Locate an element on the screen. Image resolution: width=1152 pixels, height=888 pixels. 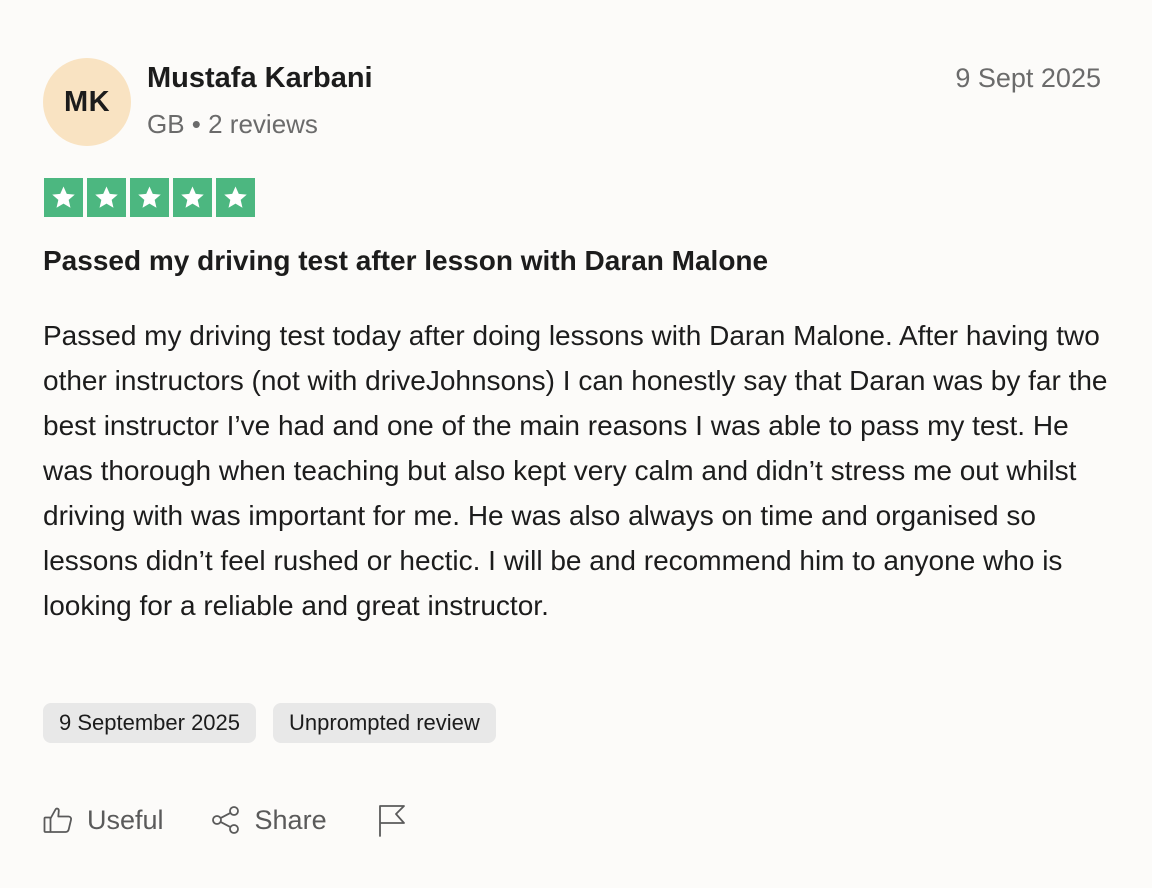
share-label: Share is located at coordinates (290, 819).